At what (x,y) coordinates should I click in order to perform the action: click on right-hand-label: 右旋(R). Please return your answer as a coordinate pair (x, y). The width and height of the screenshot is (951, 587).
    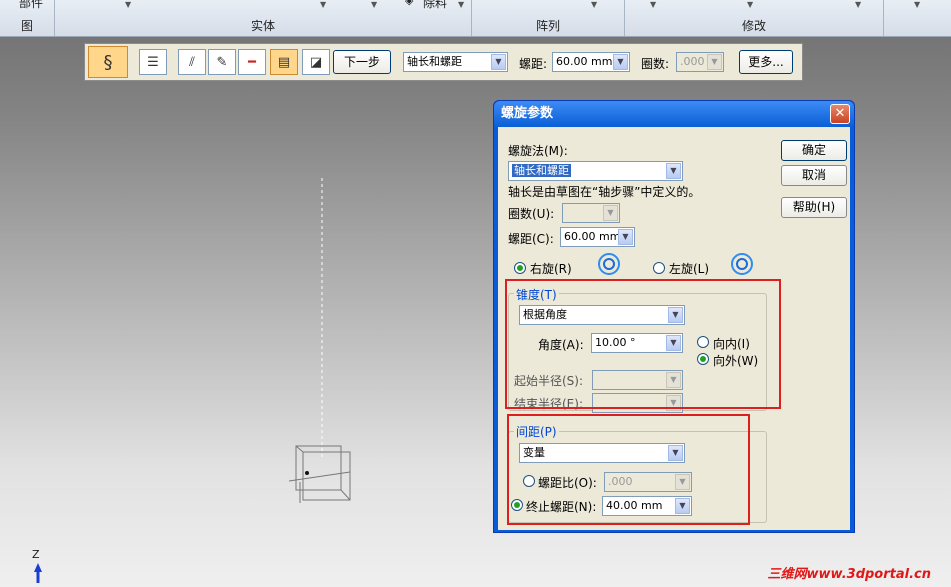
    Looking at the image, I should click on (551, 269).